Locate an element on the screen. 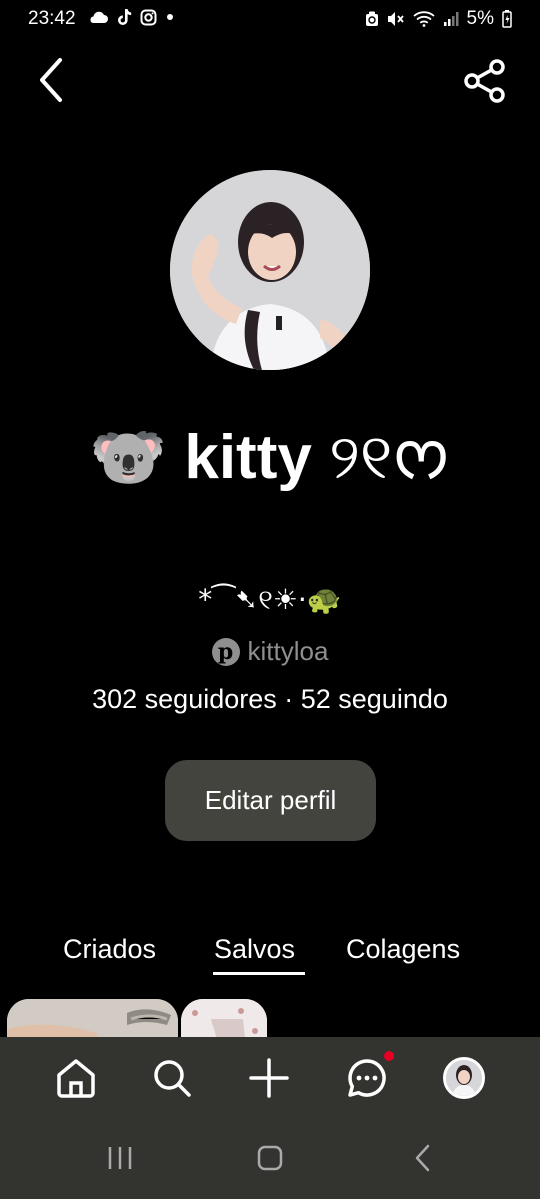 Image resolution: width=540 pixels, height=1199 pixels. system-nav is located at coordinates (270, 1159).